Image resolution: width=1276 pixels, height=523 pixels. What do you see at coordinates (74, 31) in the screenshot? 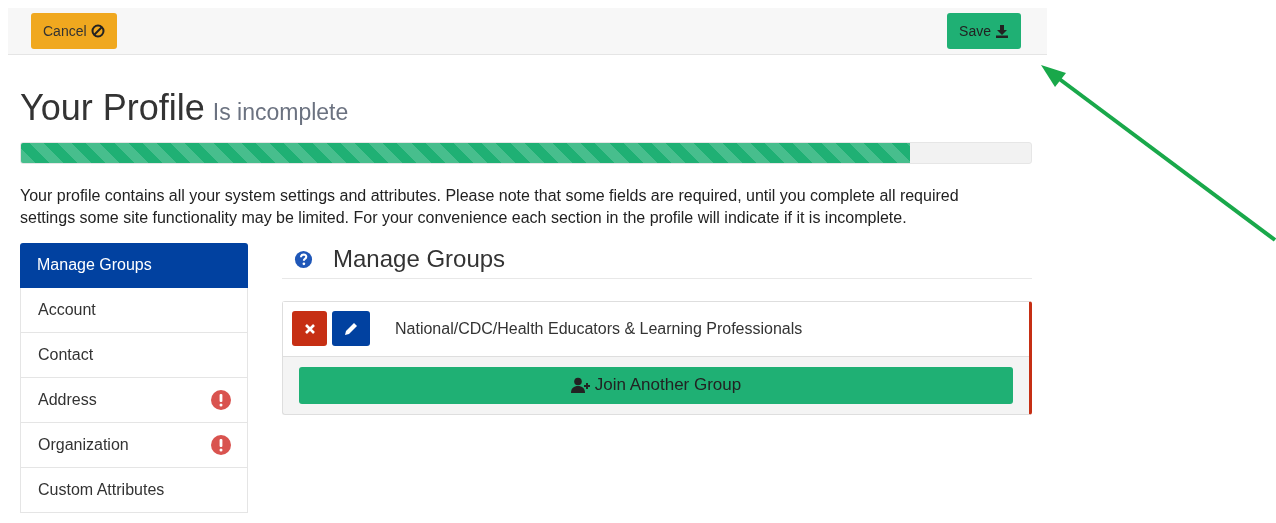
I see `cancel-button: Cancel` at bounding box center [74, 31].